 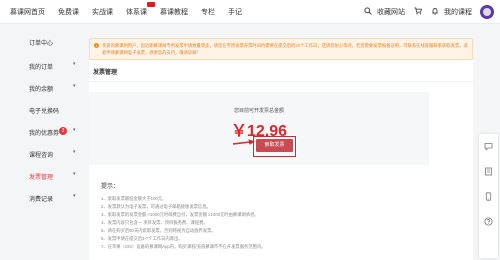 What do you see at coordinates (105, 73) in the screenshot?
I see `page-title: 发票管理` at bounding box center [105, 73].